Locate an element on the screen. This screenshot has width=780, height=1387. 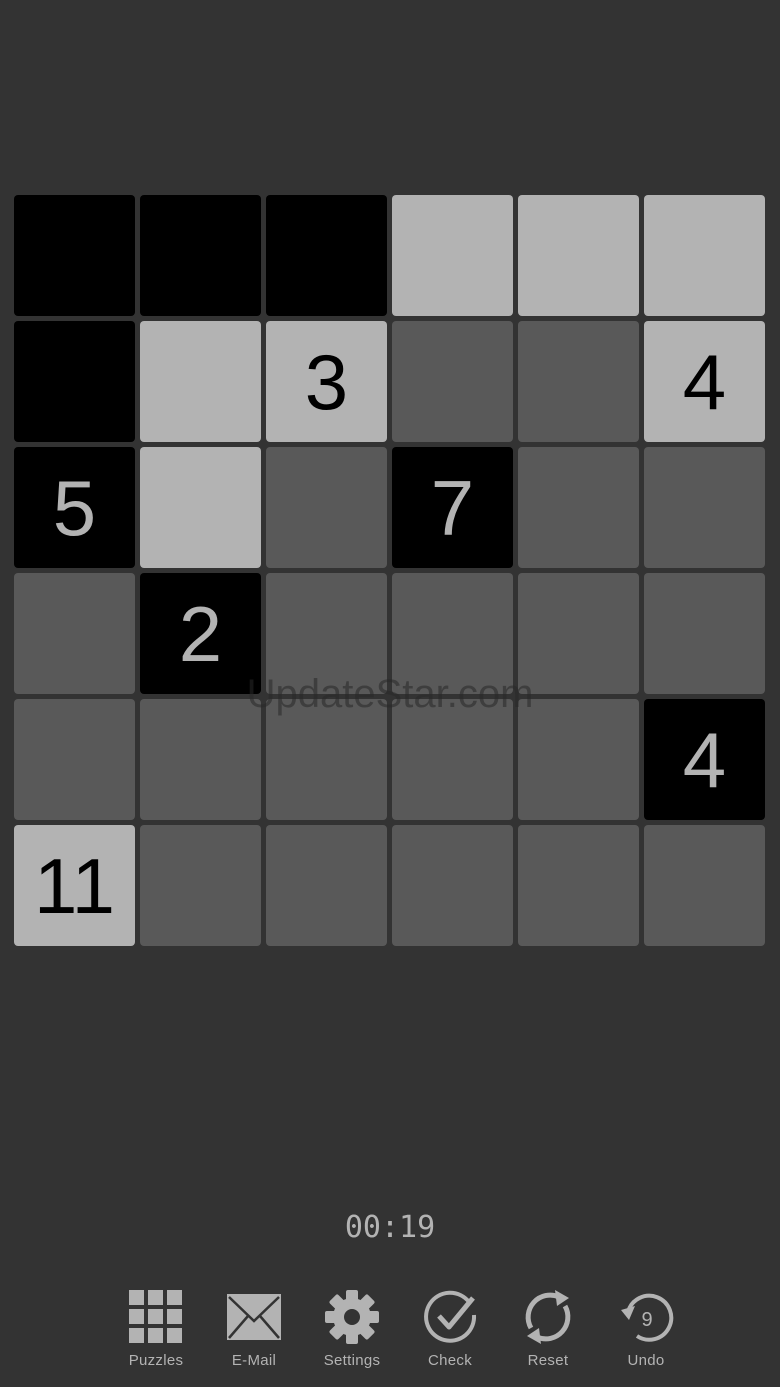
board-cell-r5-c5 is located at coordinates (578, 759).